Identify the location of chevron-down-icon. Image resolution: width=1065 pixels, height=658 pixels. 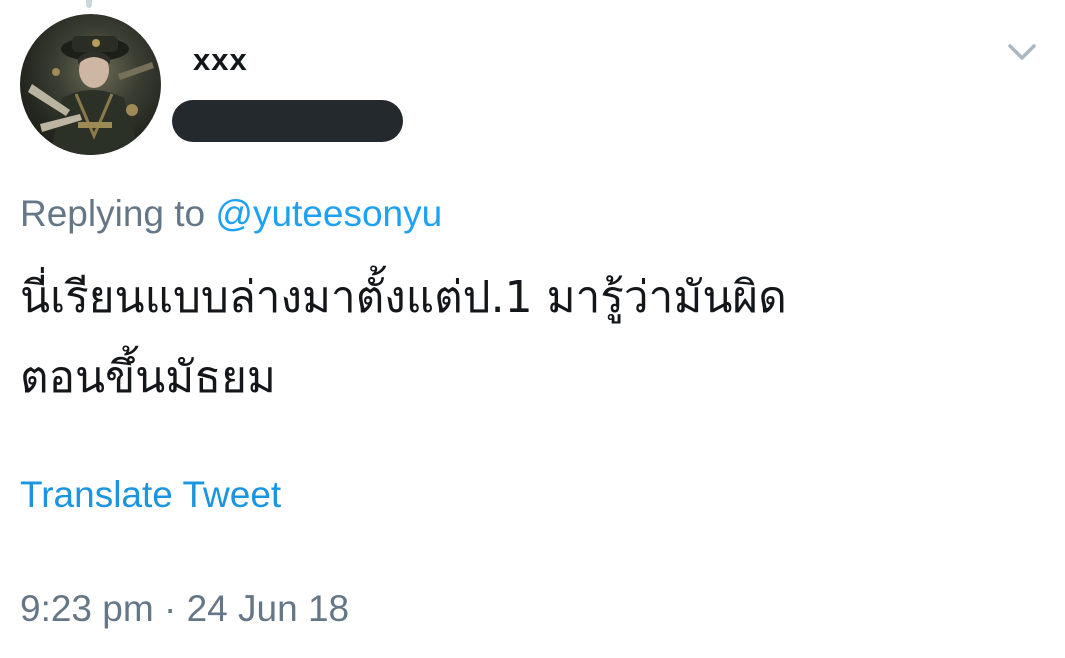
(1022, 52).